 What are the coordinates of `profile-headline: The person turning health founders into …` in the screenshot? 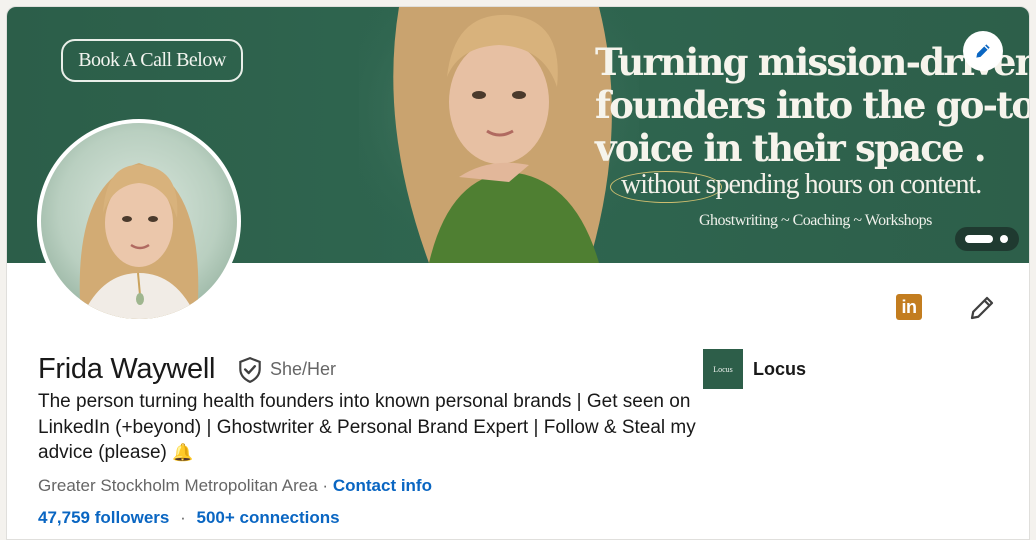 It's located at (368, 427).